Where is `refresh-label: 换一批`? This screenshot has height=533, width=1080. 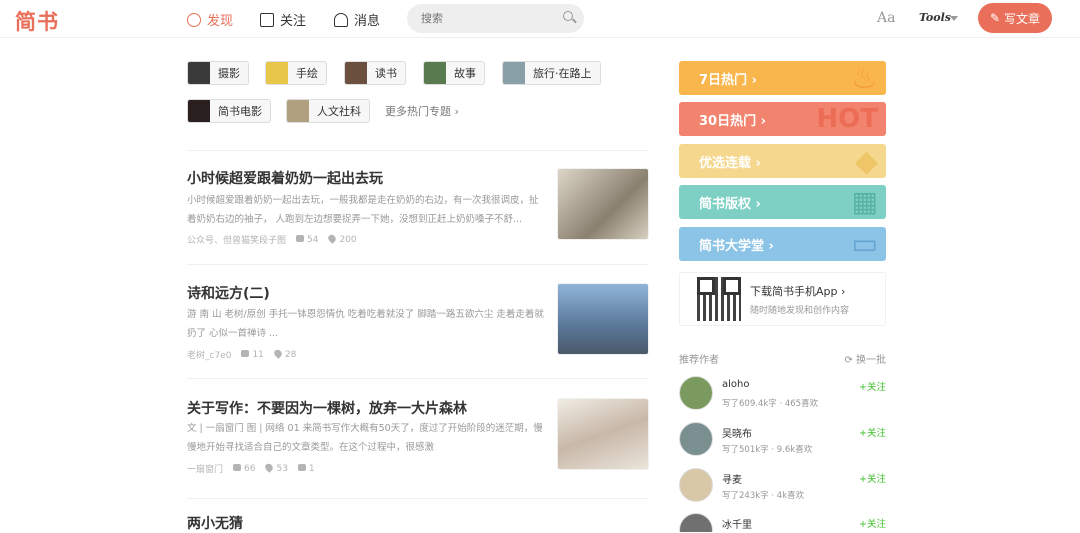 refresh-label: 换一批 is located at coordinates (871, 360).